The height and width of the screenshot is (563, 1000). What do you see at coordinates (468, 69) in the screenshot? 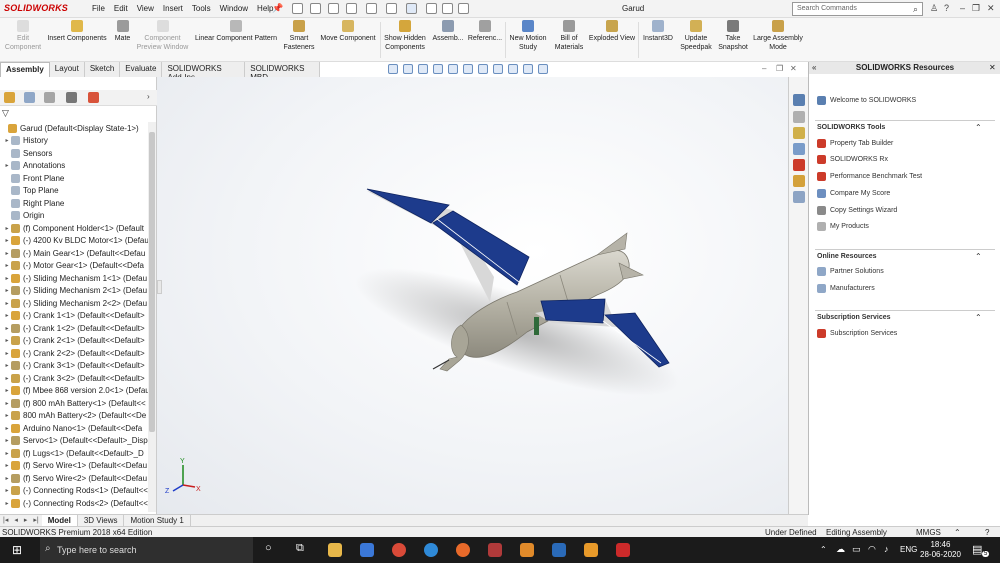
I see `view-orientation-icon` at bounding box center [468, 69].